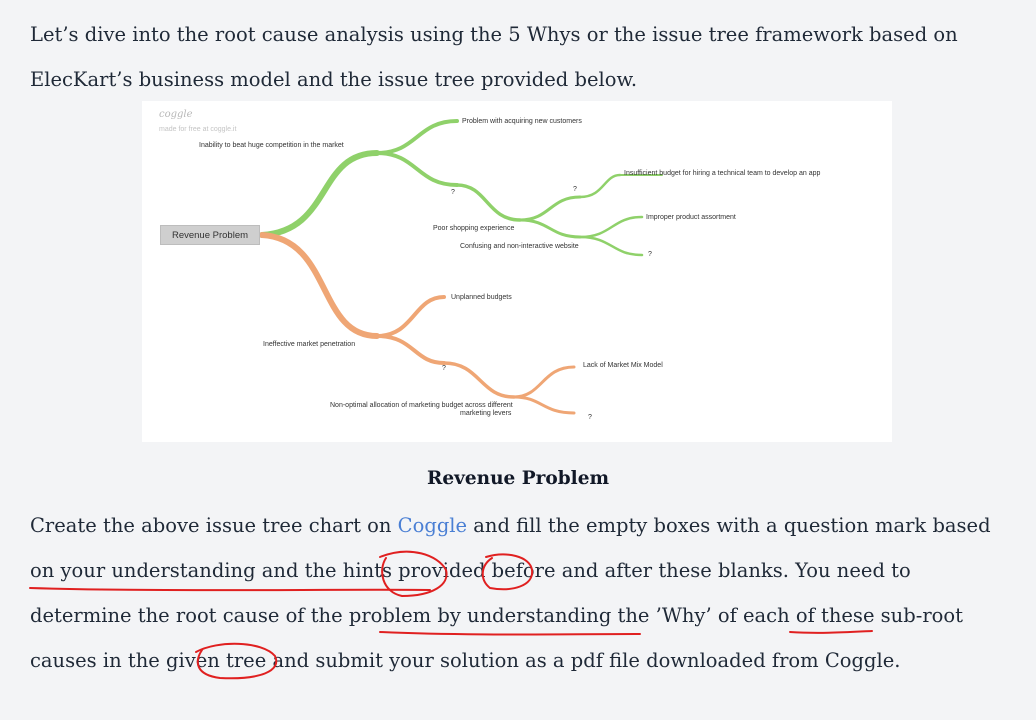 The height and width of the screenshot is (720, 1036). I want to click on coggle-logo: coggle, so click(176, 114).